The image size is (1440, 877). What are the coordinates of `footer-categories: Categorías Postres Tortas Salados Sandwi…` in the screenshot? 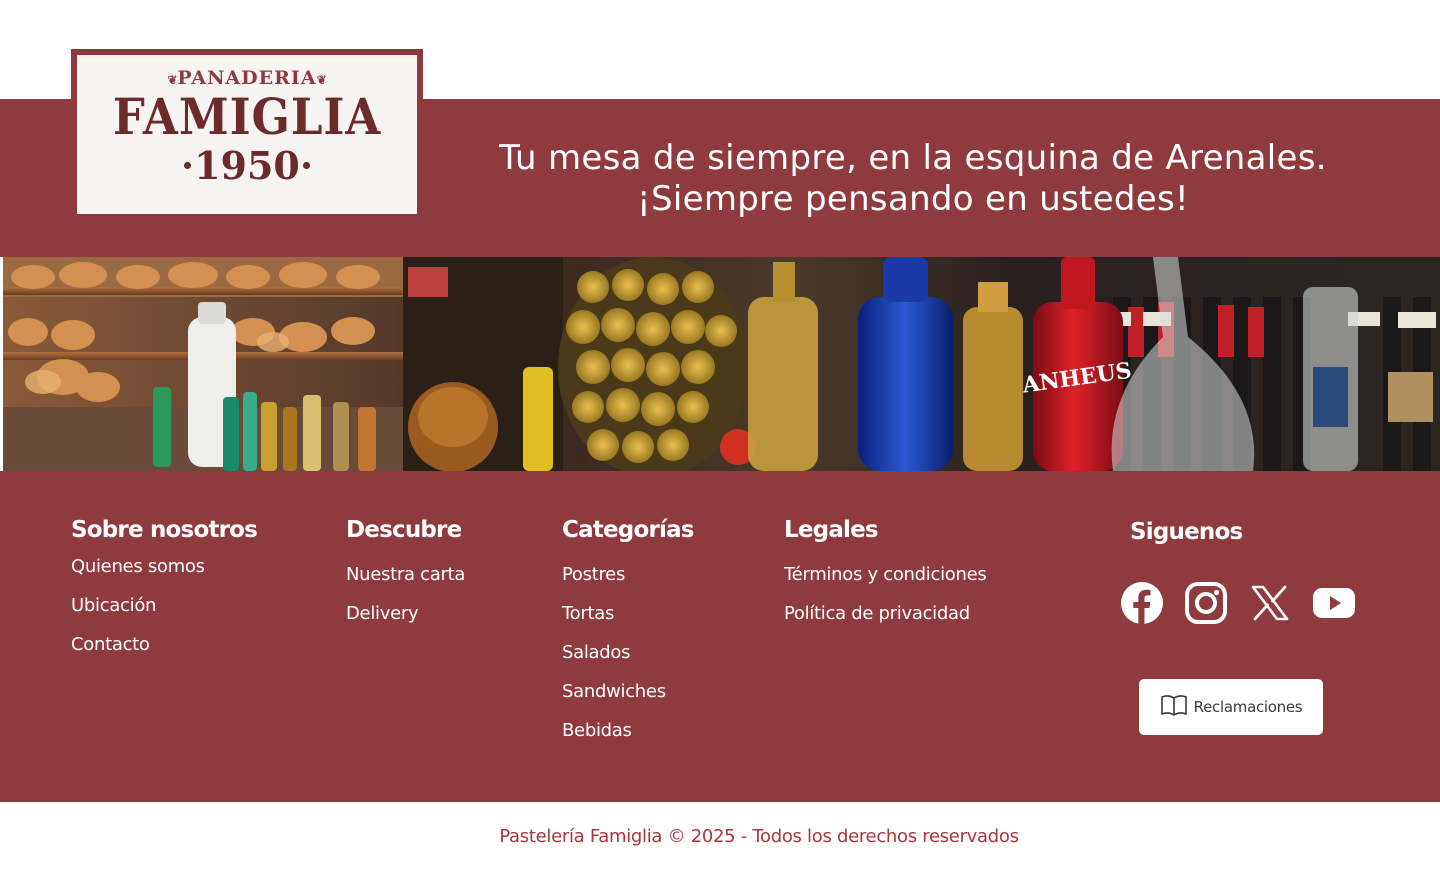 It's located at (628, 633).